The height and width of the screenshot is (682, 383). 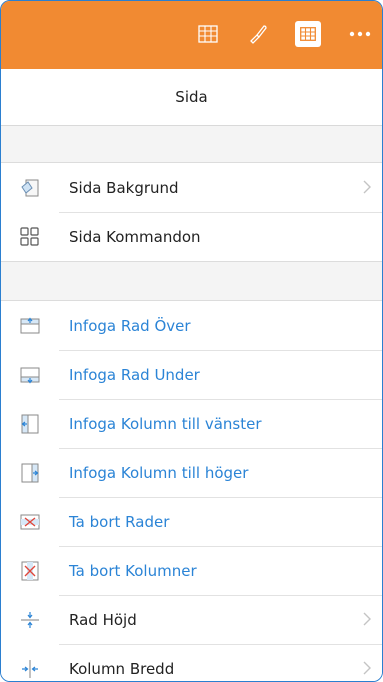 I want to click on delete-columns-icon, so click(x=30, y=571).